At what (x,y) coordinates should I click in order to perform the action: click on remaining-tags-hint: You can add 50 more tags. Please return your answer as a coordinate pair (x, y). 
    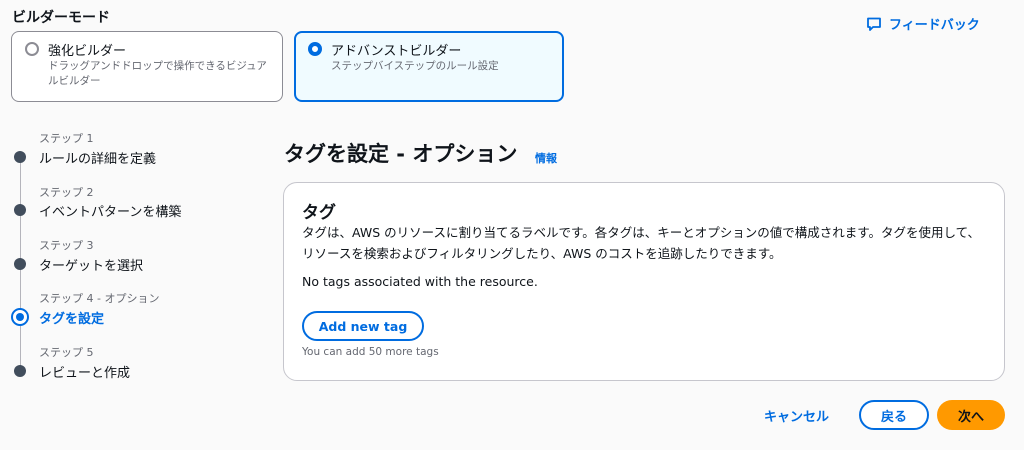
    Looking at the image, I should click on (370, 352).